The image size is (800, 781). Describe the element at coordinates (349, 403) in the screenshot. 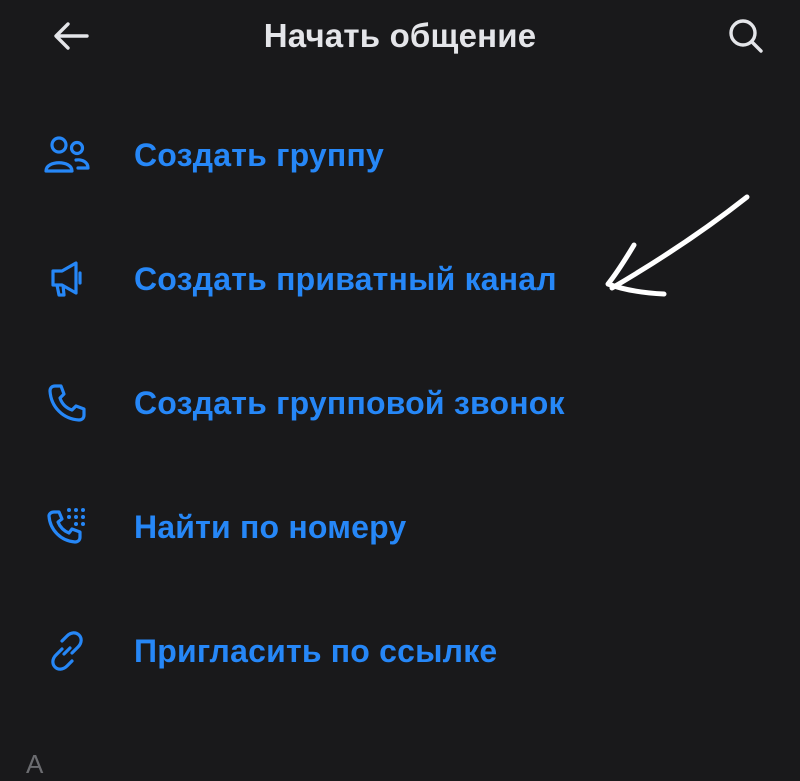

I see `create-group-call-label: Создать групповой звонок` at that location.